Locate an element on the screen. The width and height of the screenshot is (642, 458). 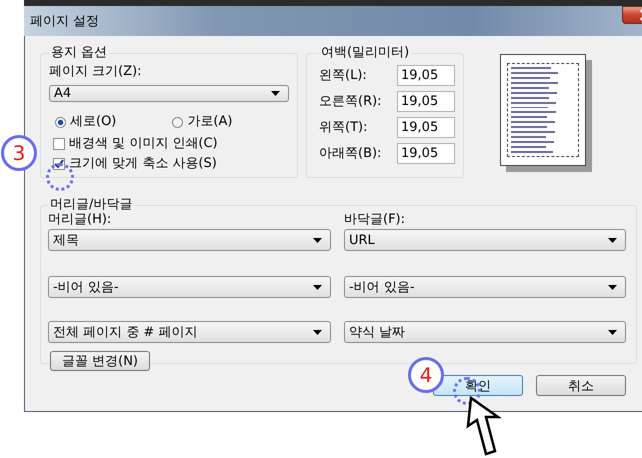
group-label: 여백(밀리미터) is located at coordinates (365, 53).